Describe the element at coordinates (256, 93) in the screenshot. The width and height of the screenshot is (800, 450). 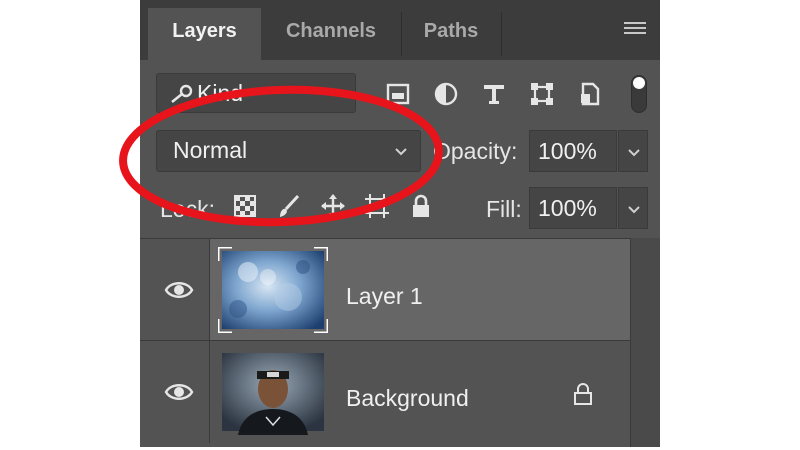
I see `filter-kind-dropdown: Kind` at that location.